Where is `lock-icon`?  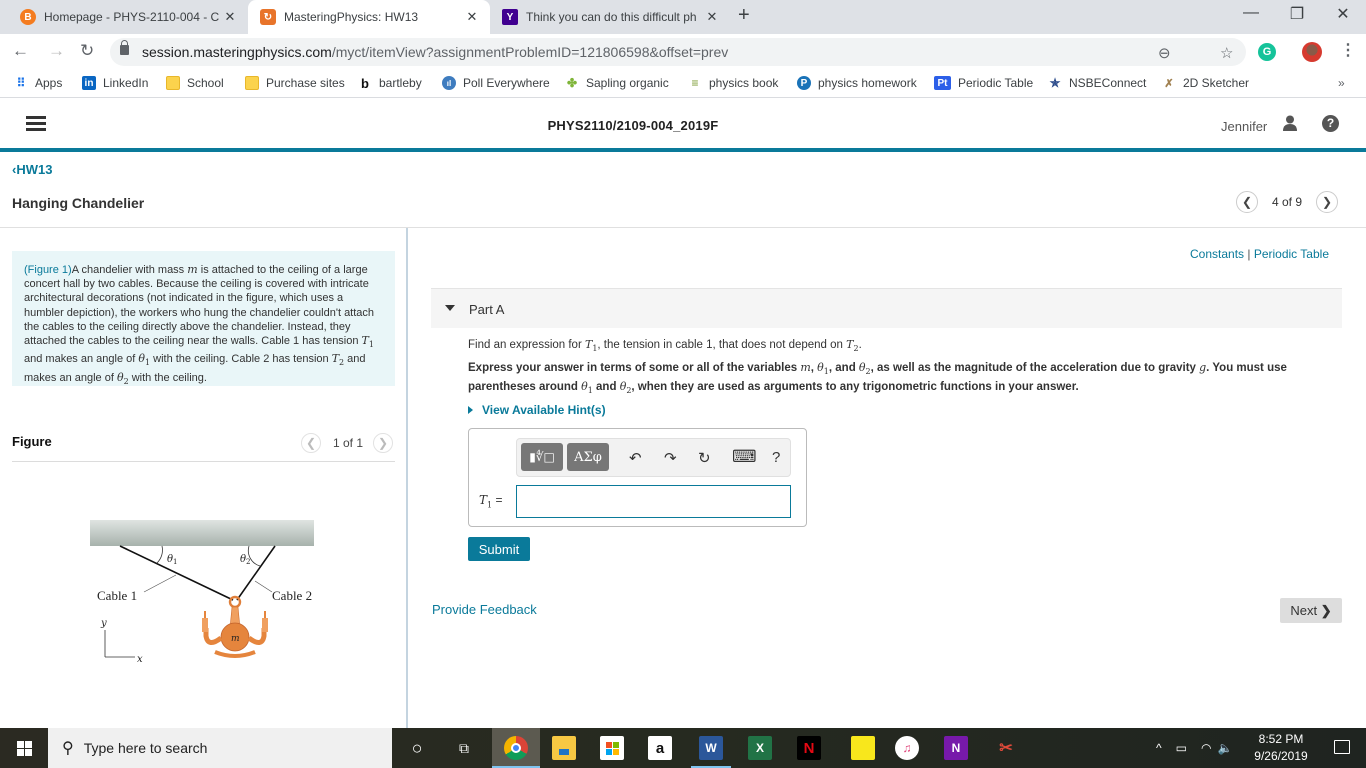 lock-icon is located at coordinates (124, 47).